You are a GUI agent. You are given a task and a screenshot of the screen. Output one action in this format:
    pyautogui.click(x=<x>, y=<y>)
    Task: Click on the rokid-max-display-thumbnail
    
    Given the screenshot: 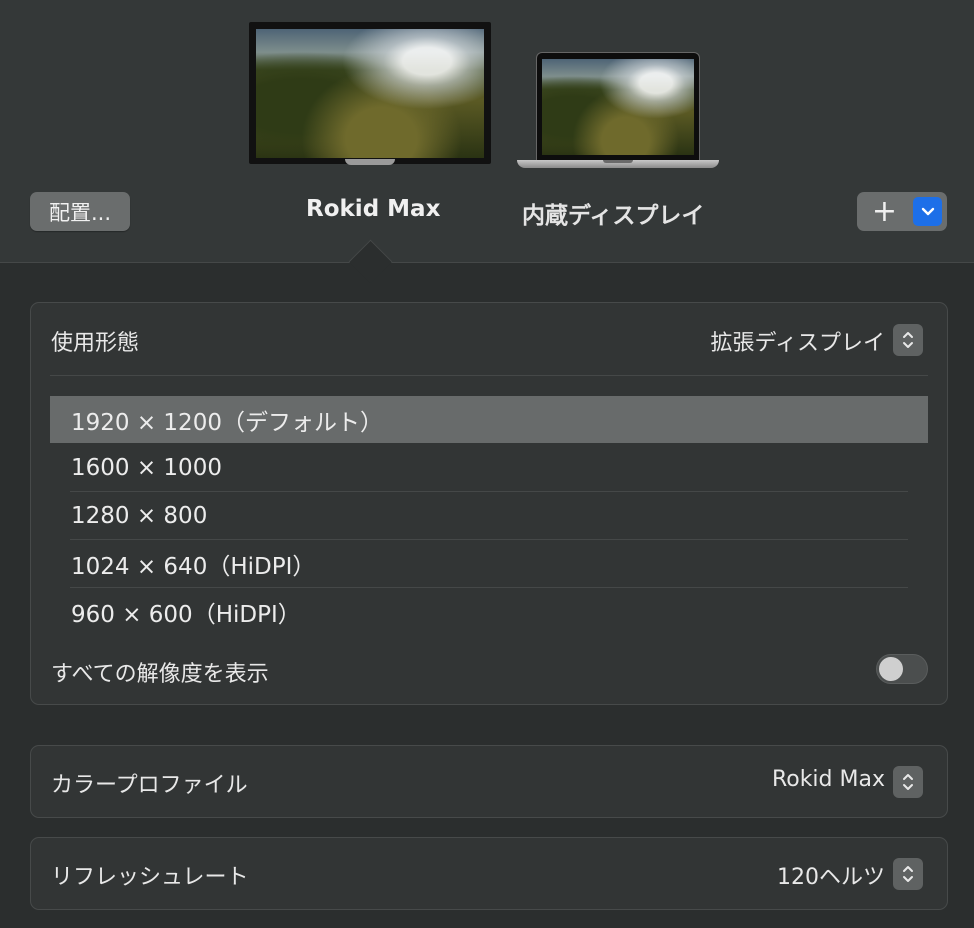 What is the action you would take?
    pyautogui.click(x=370, y=94)
    